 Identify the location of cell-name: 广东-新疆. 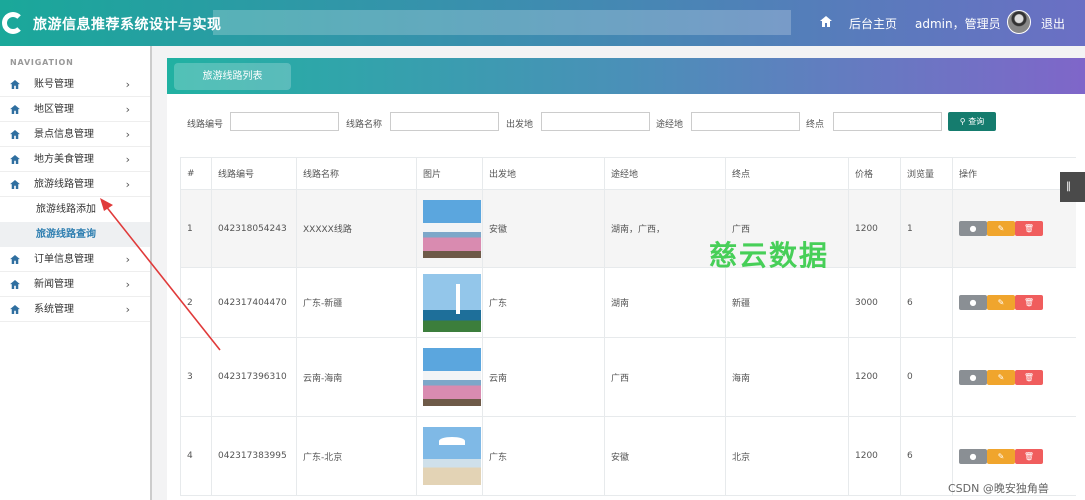
(356, 302).